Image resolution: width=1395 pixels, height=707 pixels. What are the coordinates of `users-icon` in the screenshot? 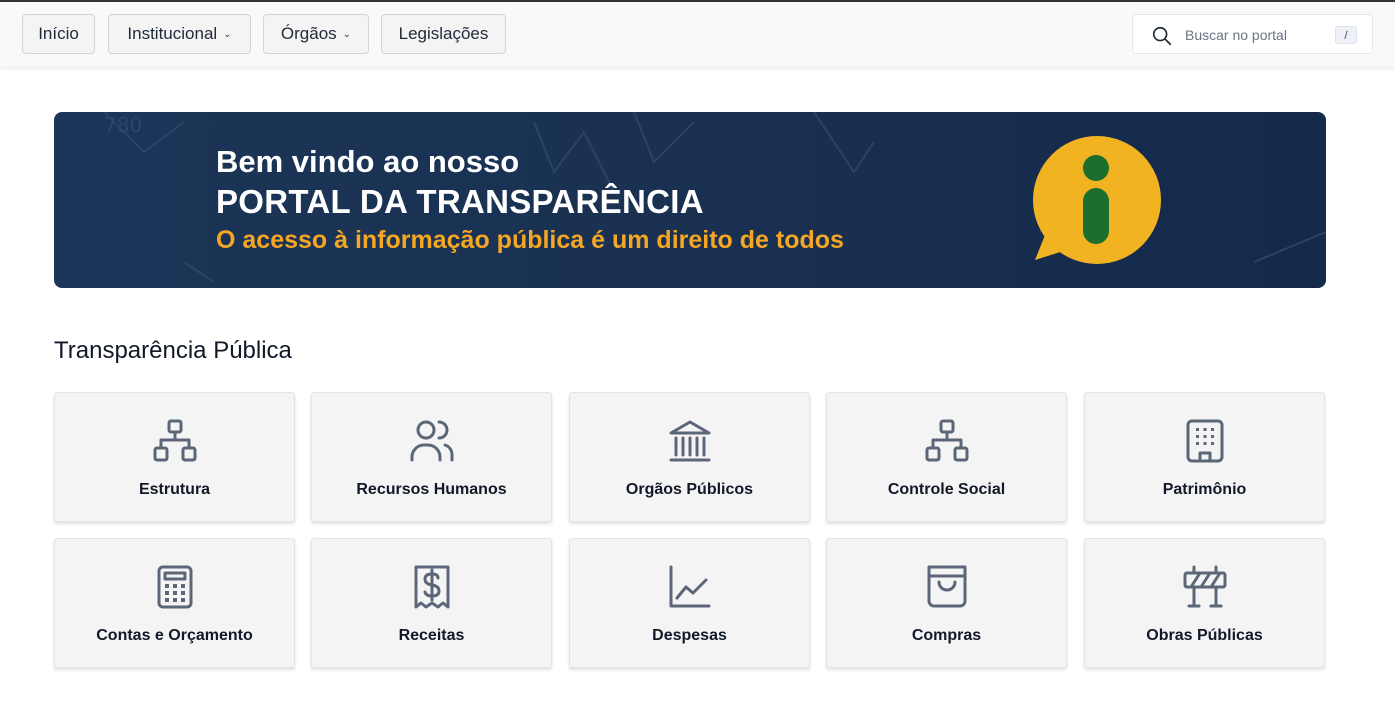 It's located at (432, 441).